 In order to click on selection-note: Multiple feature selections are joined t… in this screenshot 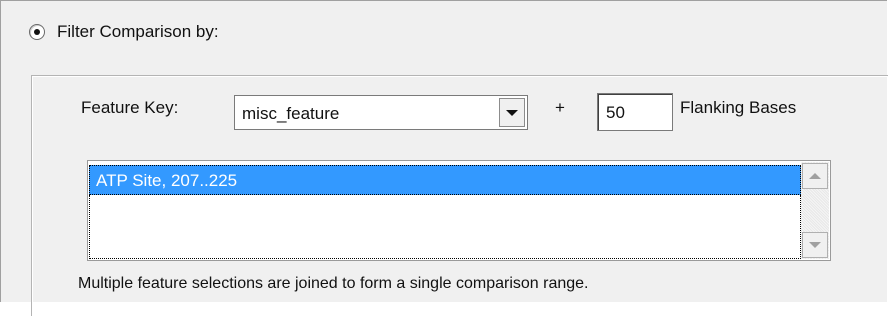, I will do `click(333, 283)`.